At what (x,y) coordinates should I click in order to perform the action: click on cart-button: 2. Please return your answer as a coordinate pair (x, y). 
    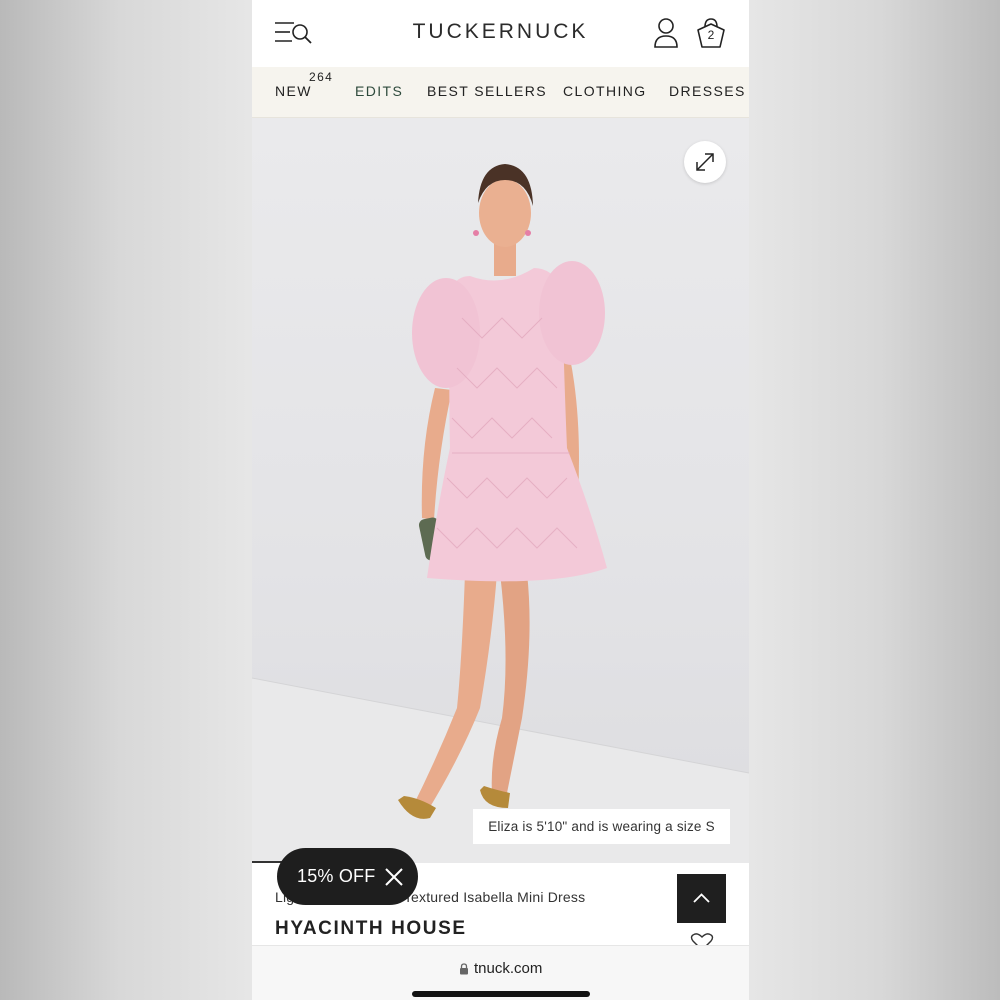
    Looking at the image, I should click on (711, 33).